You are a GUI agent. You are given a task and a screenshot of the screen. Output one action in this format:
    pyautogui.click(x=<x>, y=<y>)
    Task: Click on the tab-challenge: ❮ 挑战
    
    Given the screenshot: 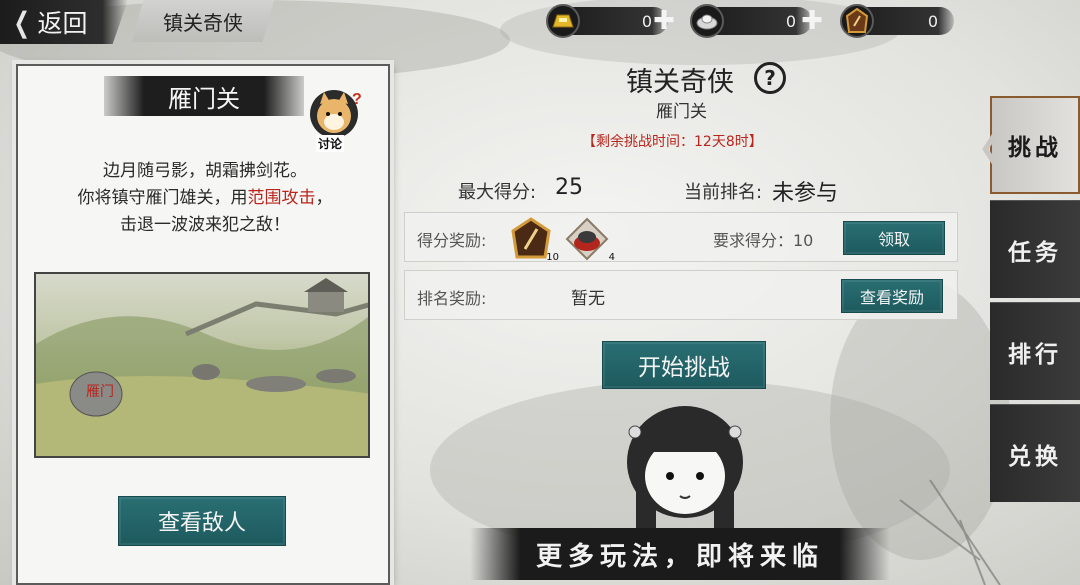 What is the action you would take?
    pyautogui.click(x=1029, y=145)
    